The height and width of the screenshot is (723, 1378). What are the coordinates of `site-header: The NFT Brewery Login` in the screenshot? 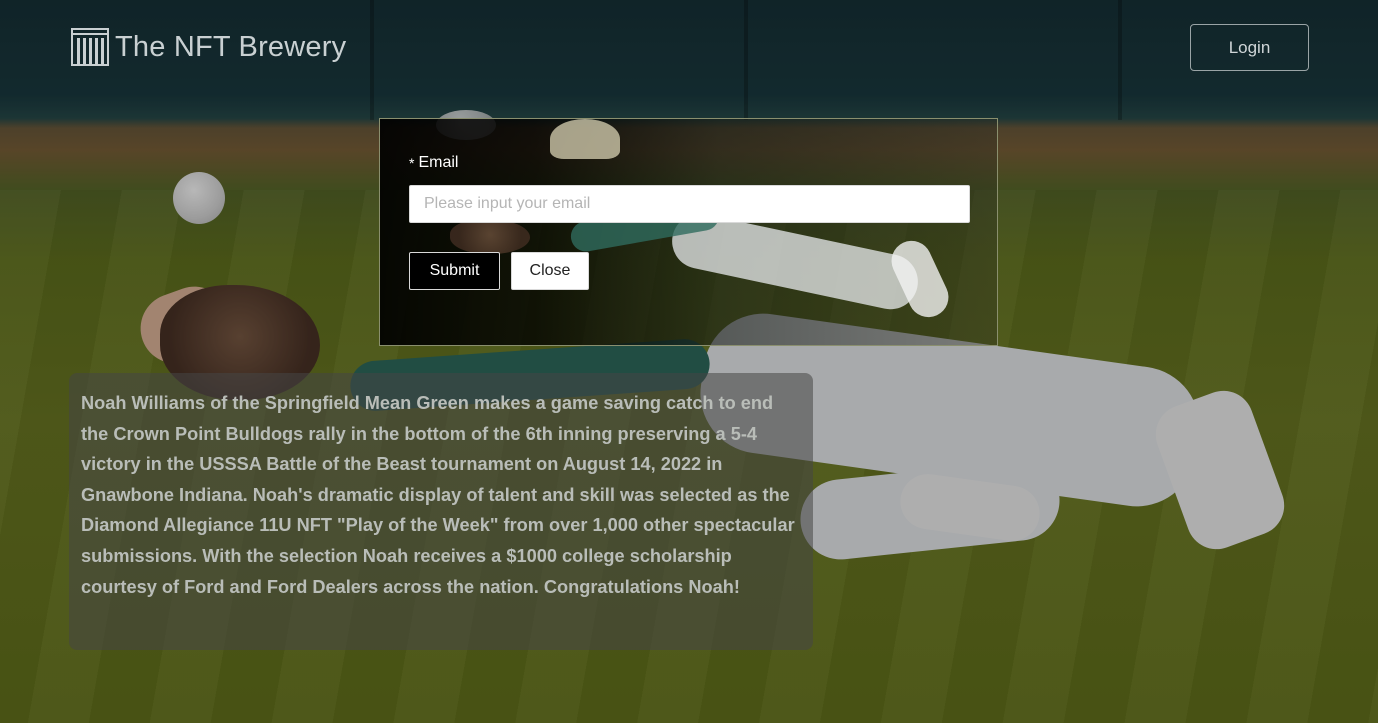 It's located at (689, 47).